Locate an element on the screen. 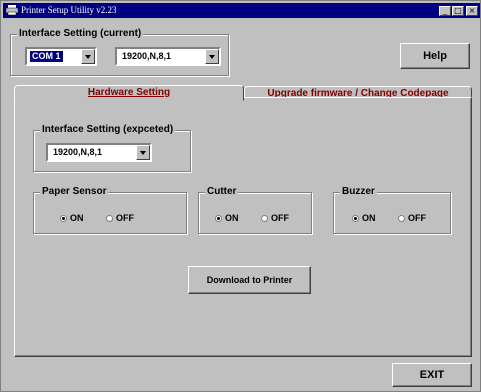 The height and width of the screenshot is (392, 481). buzzer-on-radio: ON is located at coordinates (364, 218).